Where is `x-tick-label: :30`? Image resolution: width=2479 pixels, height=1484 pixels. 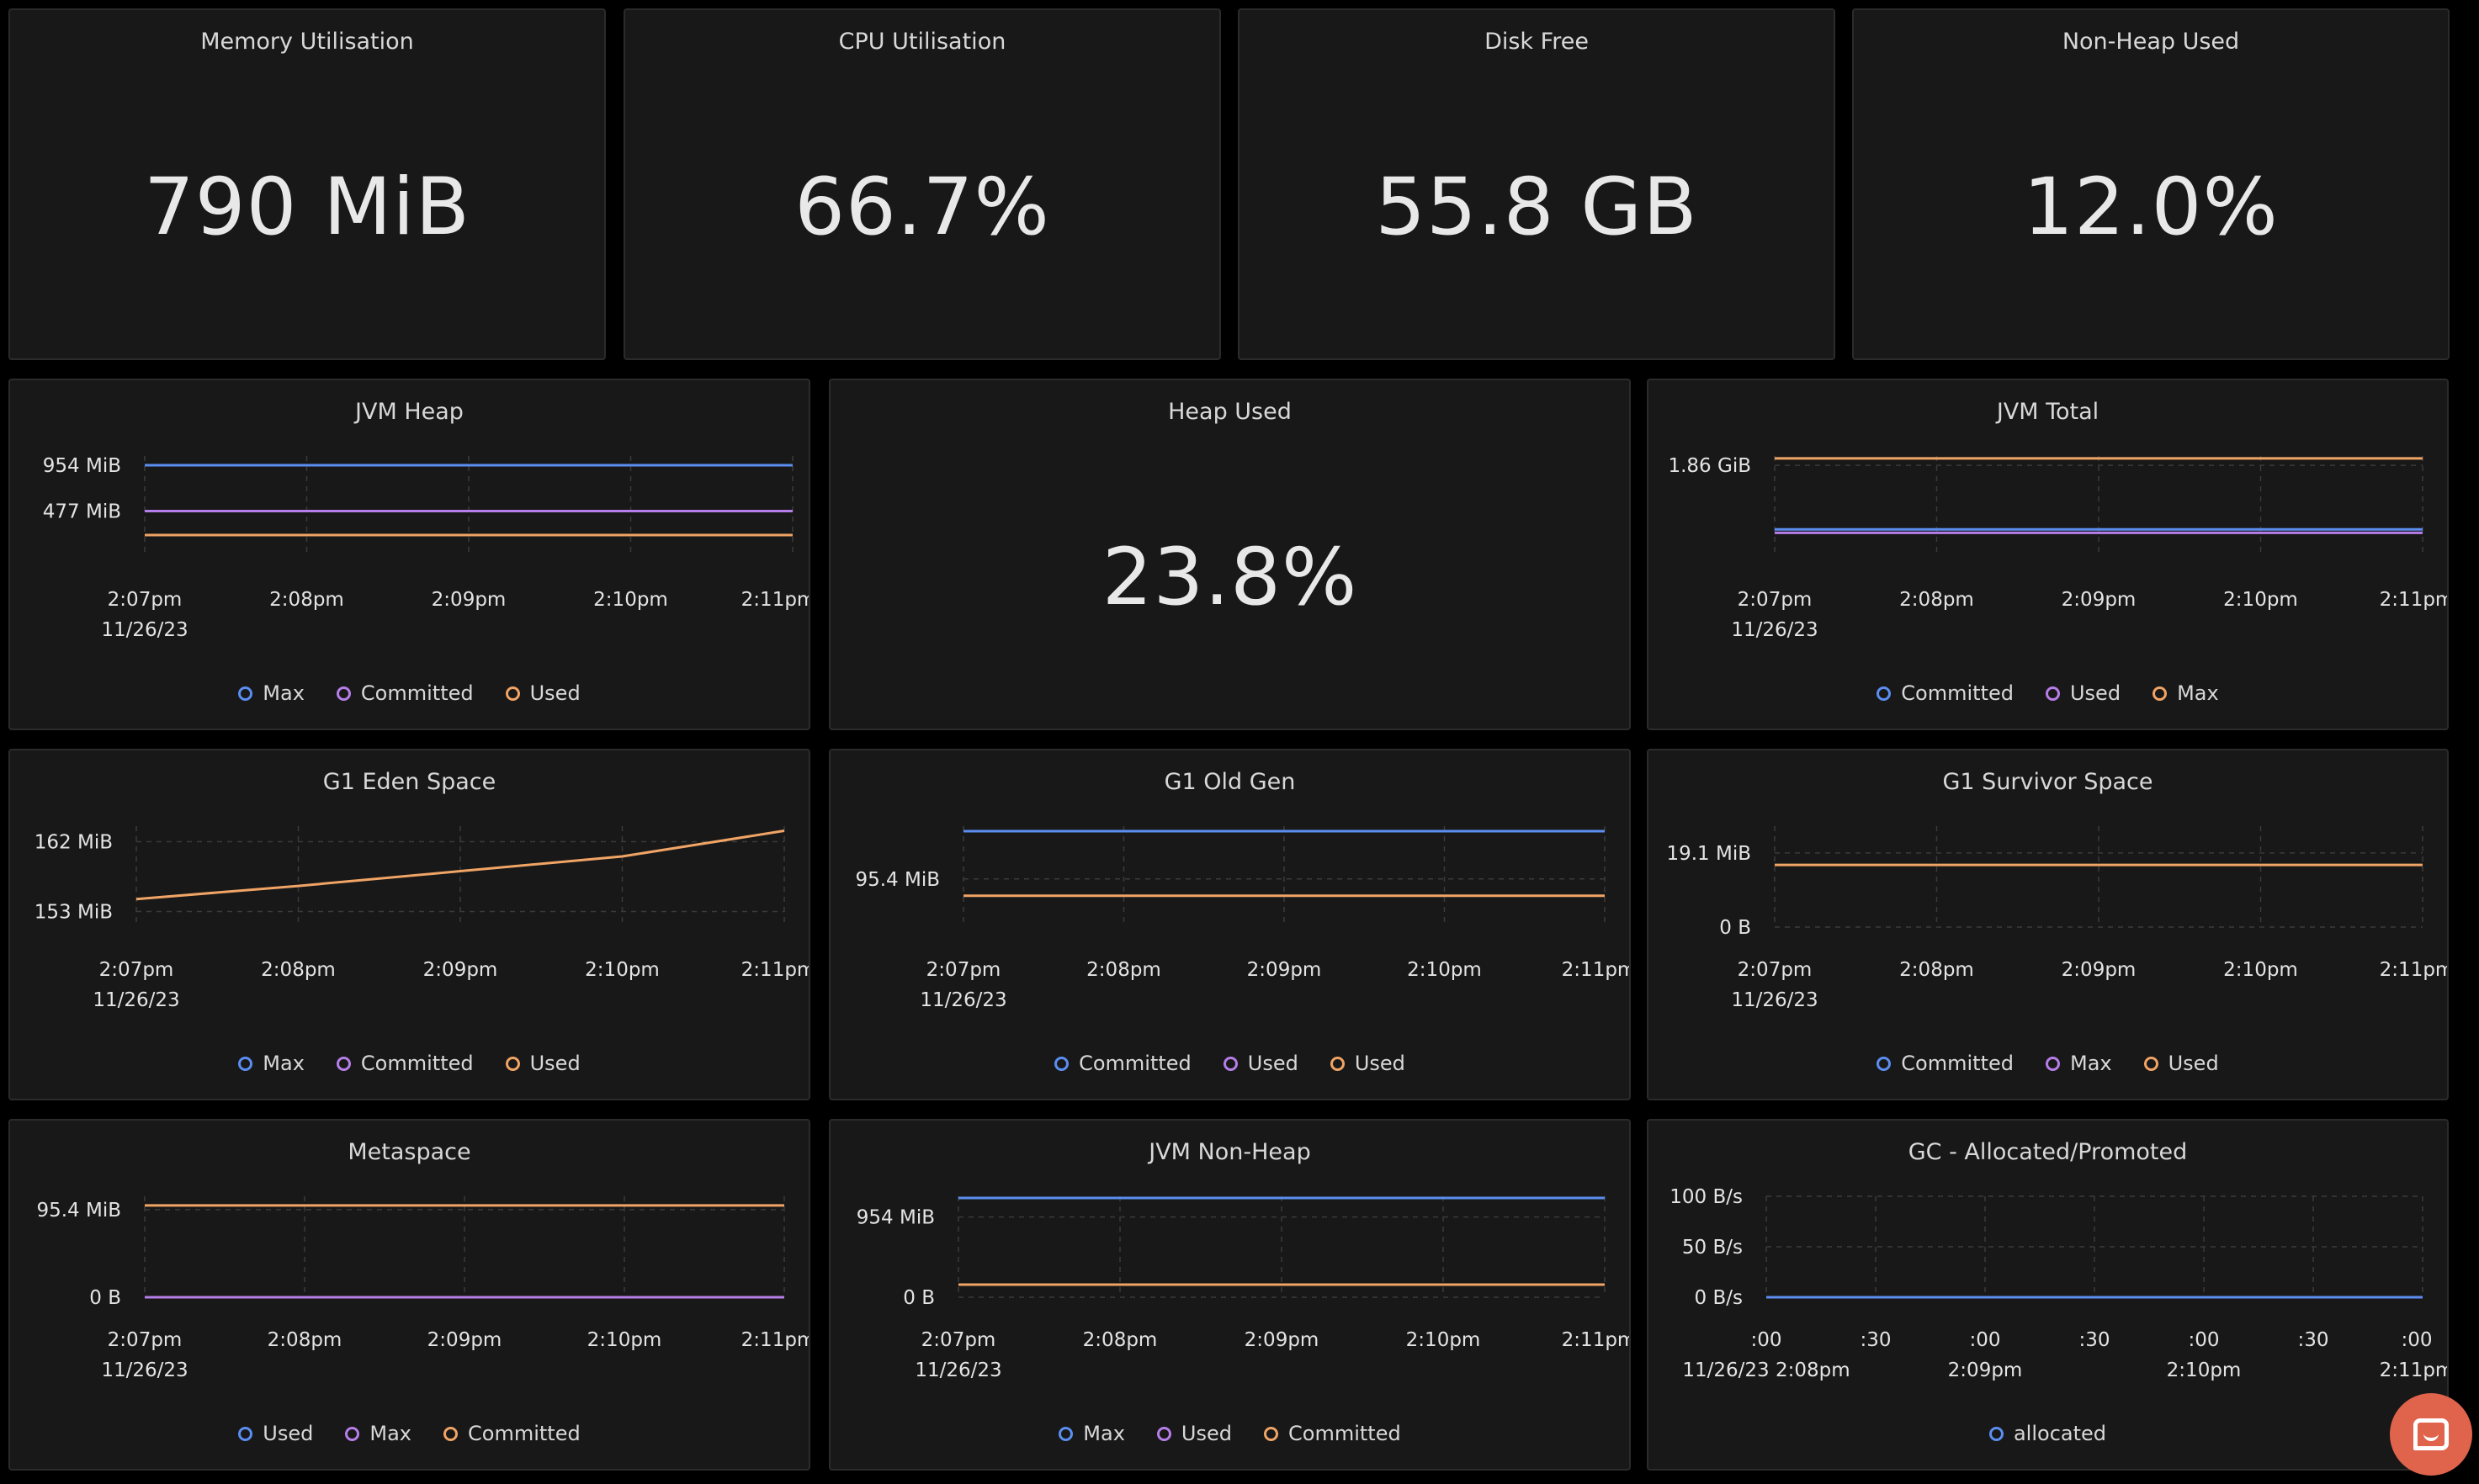 x-tick-label: :30 is located at coordinates (2094, 1340).